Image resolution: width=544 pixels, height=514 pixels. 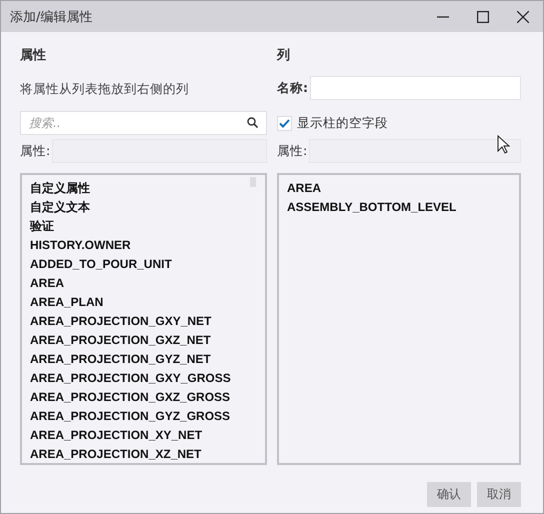 I want to click on list-item: ASSEMBLY_BOTTOM_LEVEL, so click(x=403, y=207).